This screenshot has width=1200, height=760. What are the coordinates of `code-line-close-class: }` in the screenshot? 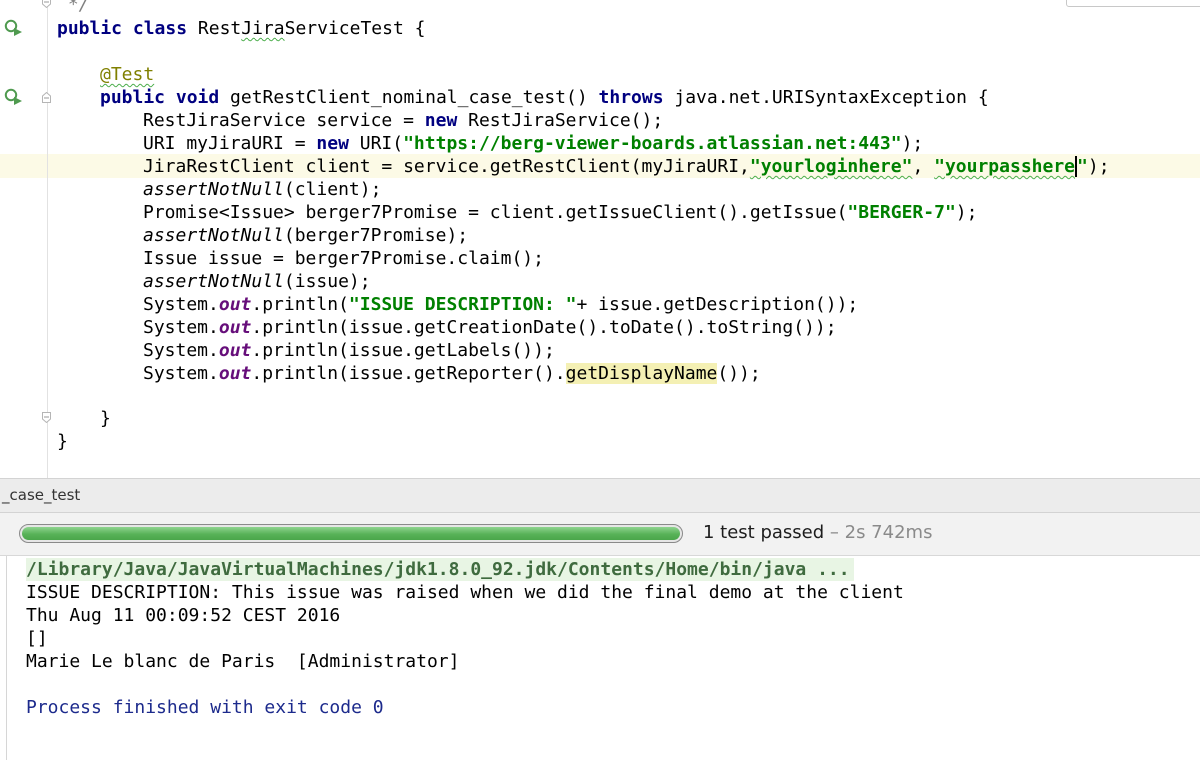 It's located at (62, 441).